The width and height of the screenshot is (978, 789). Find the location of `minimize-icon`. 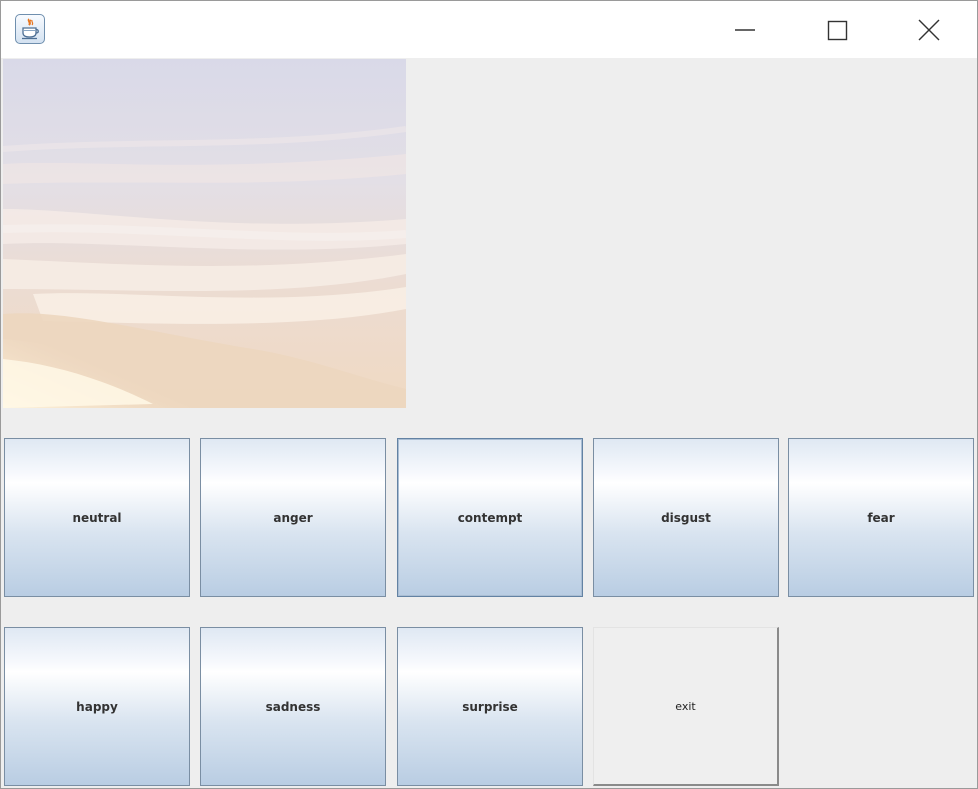

minimize-icon is located at coordinates (745, 30).